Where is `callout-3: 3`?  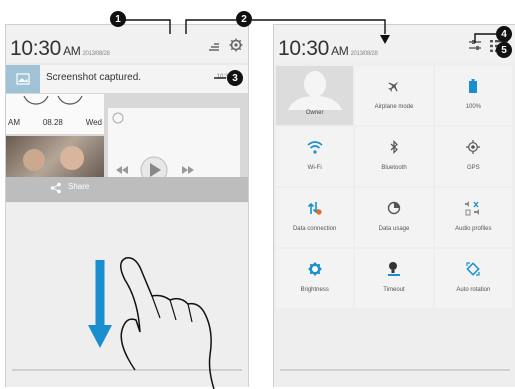
callout-3: 3 is located at coordinates (235, 78).